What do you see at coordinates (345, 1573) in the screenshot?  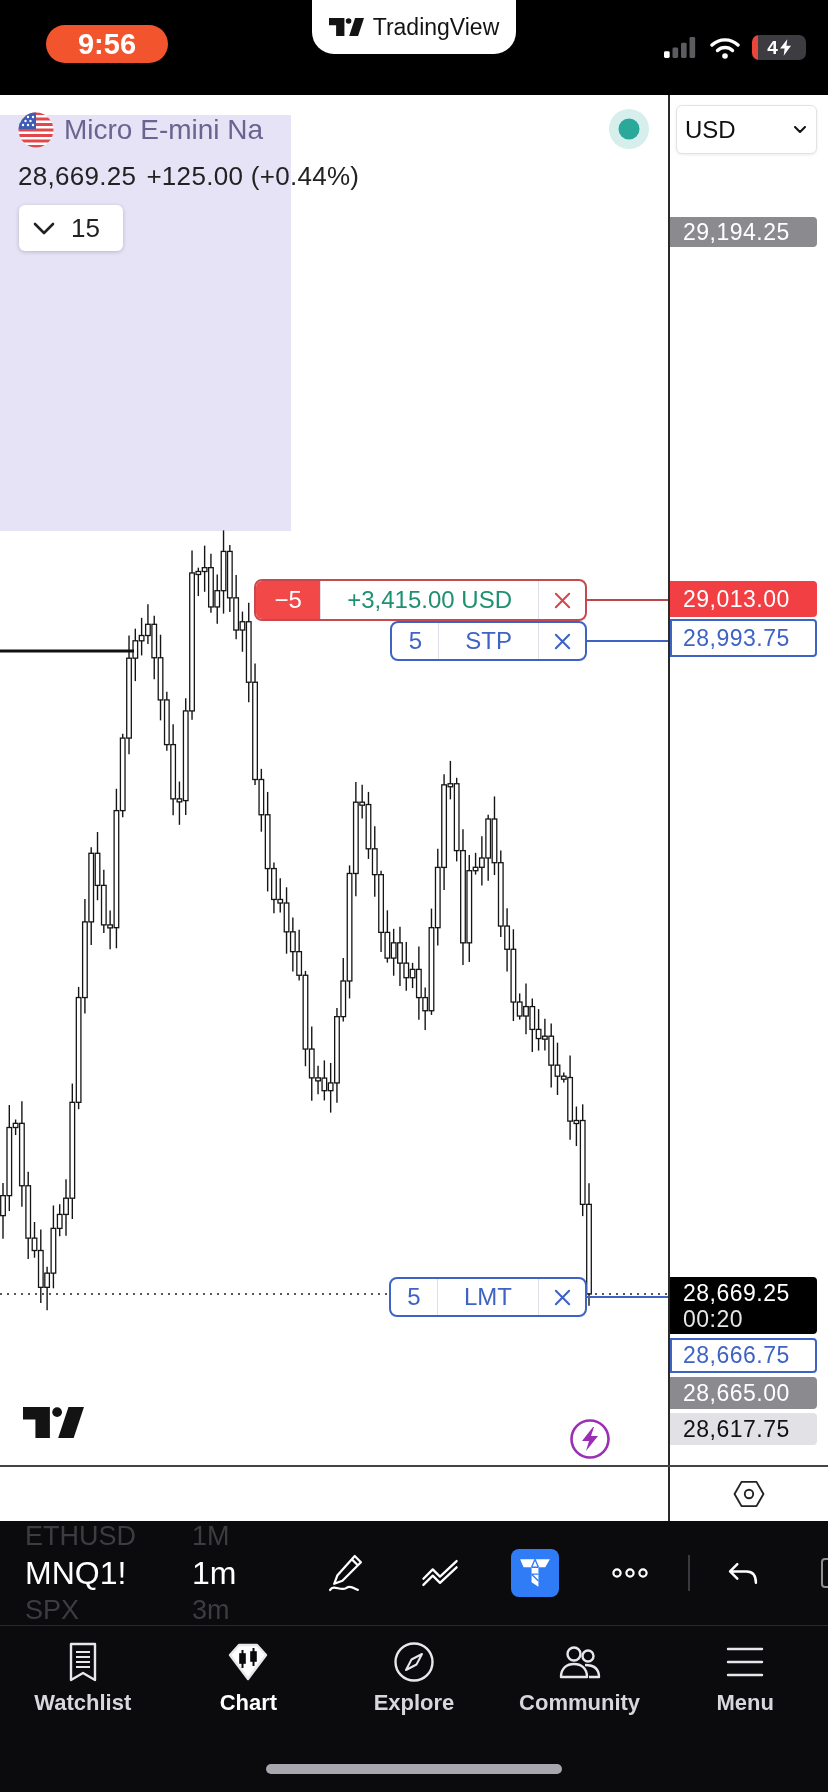 I see `pen-icon` at bounding box center [345, 1573].